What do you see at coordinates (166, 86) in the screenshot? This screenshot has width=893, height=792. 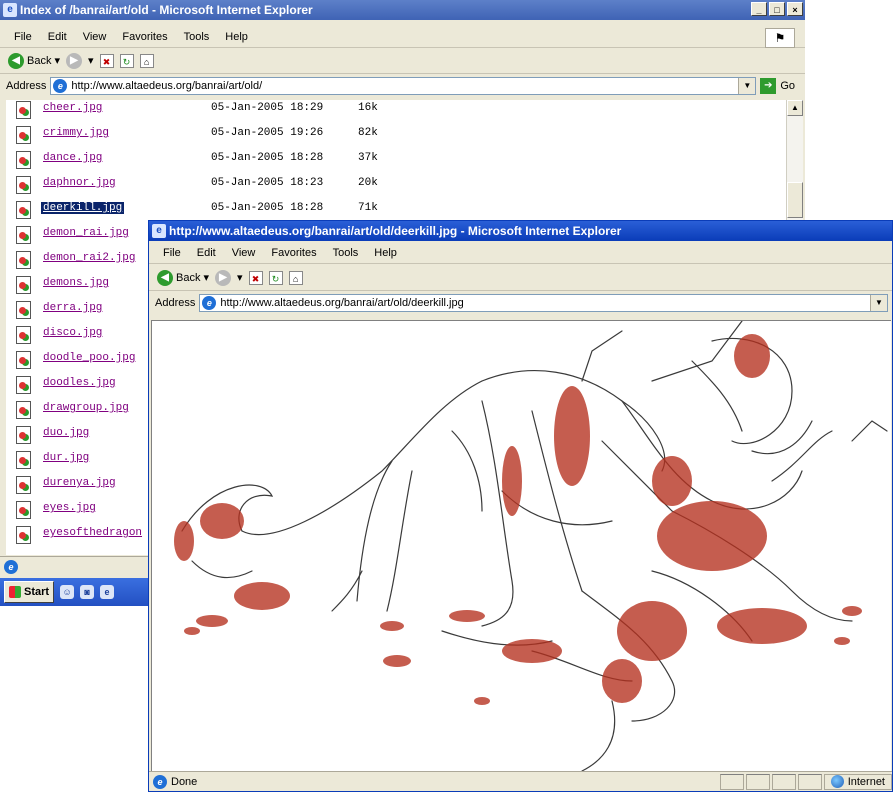 I see `address-url: http://www.altaedeus.org/banrai/art/old/` at bounding box center [166, 86].